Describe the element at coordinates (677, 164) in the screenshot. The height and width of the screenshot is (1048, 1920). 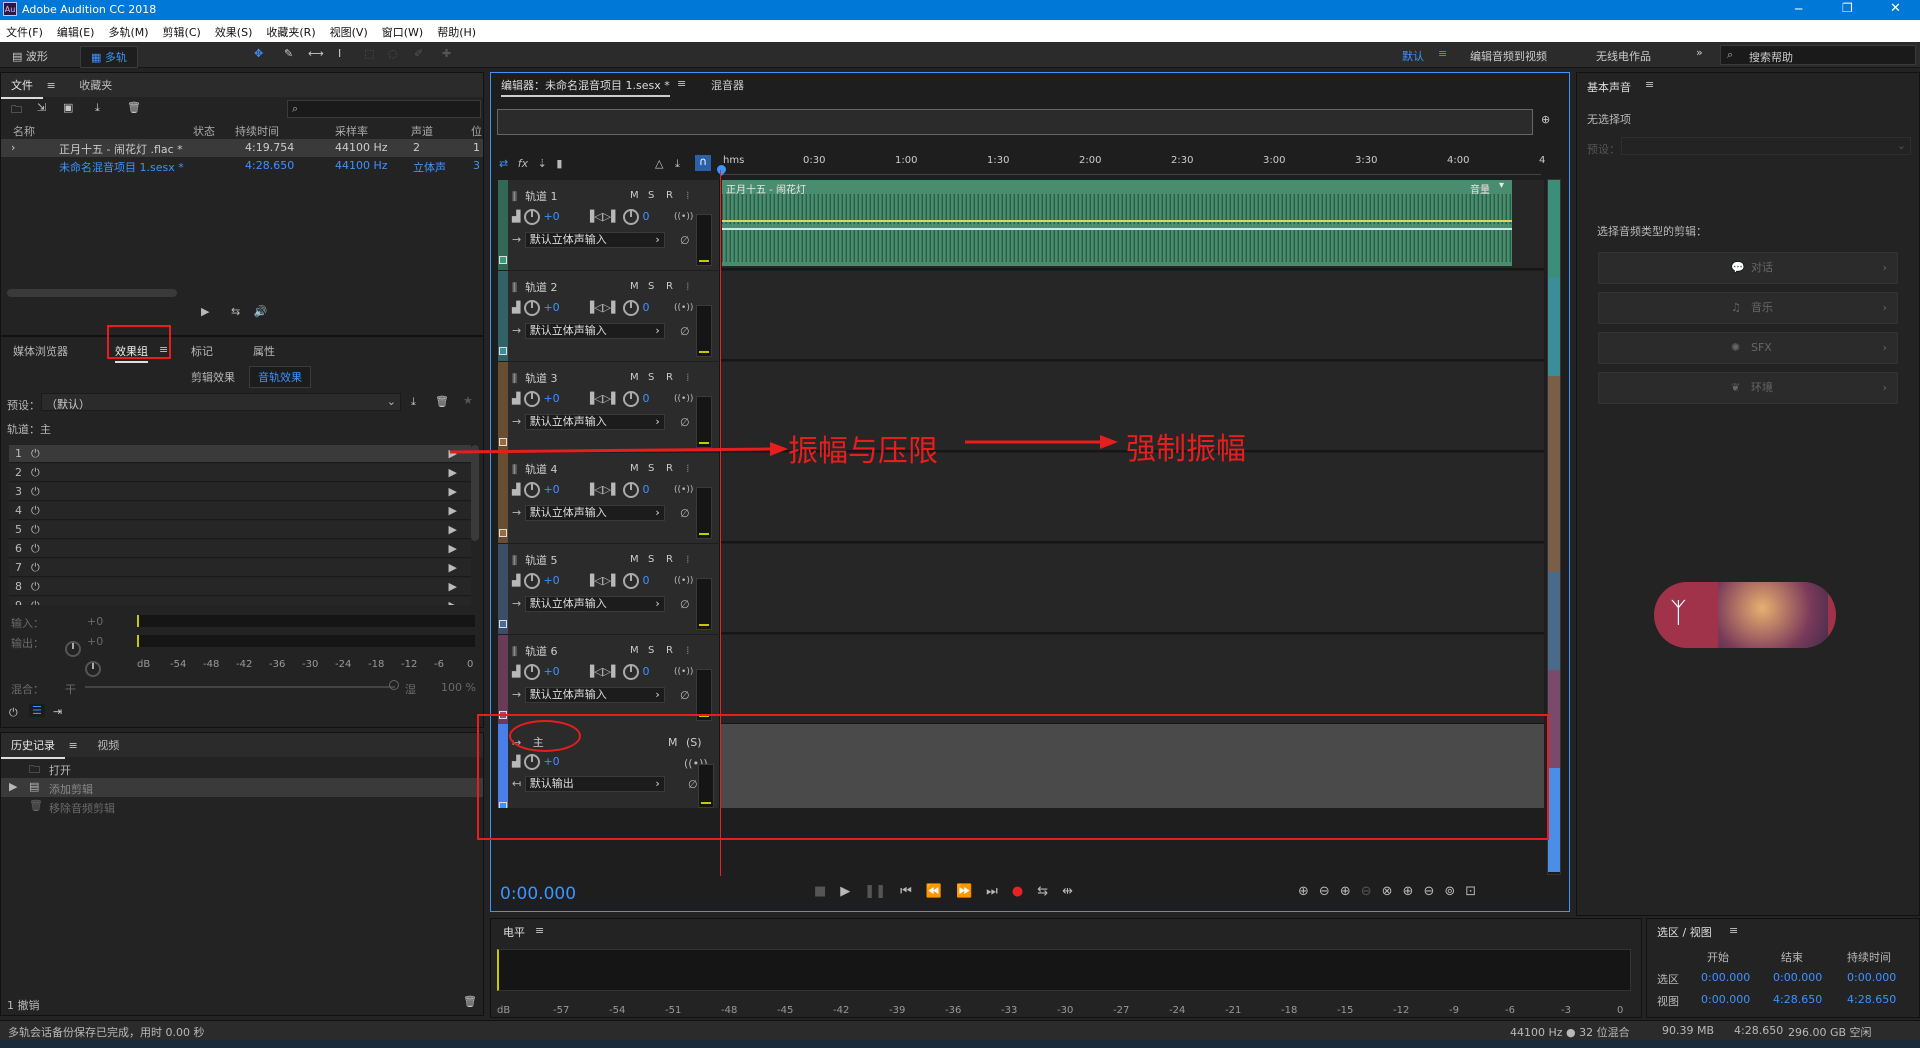
I see `snap-icon: ⤓` at that location.